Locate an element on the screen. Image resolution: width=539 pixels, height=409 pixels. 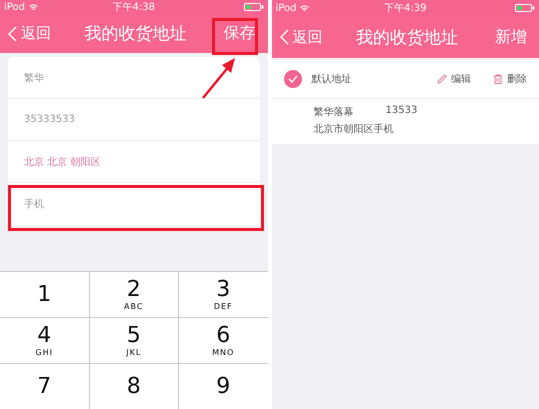
default-address-toggle: 默认地址 is located at coordinates (318, 79).